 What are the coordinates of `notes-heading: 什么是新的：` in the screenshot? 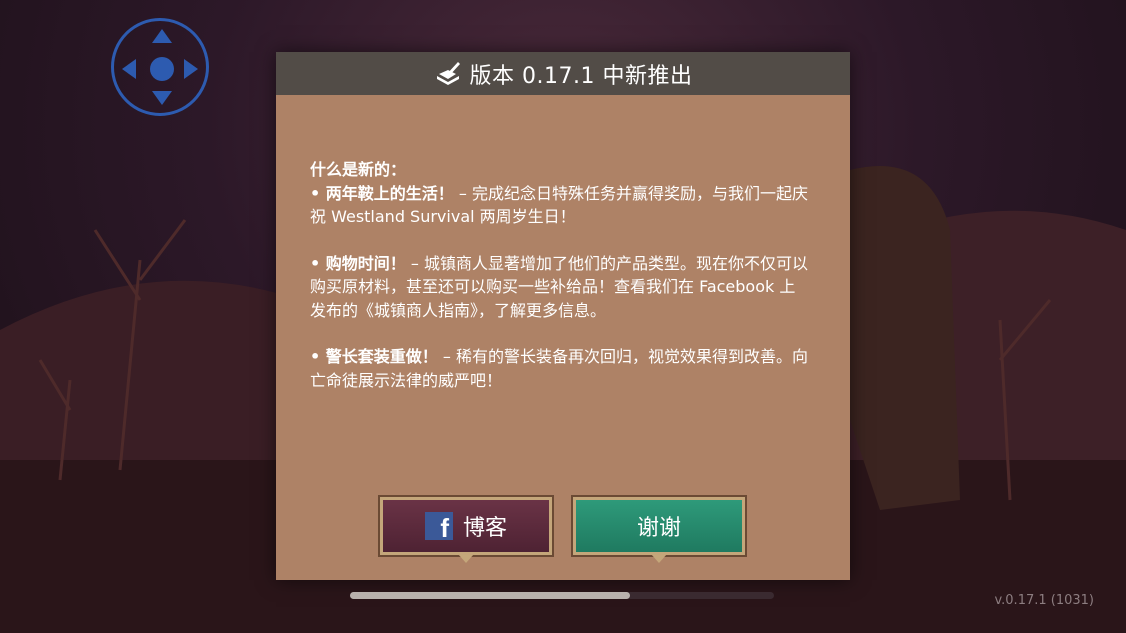 It's located at (358, 169).